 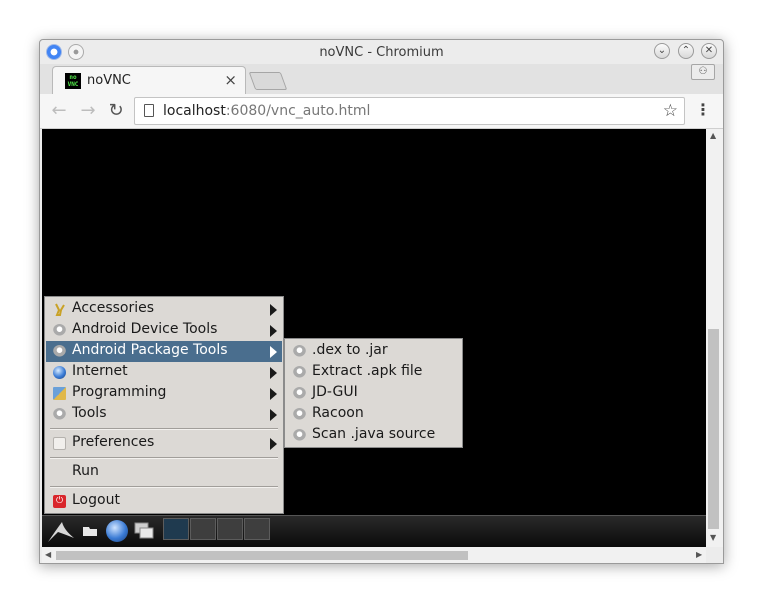 I want to click on vertical-scrollbar: ▲ ▼, so click(x=714, y=338).